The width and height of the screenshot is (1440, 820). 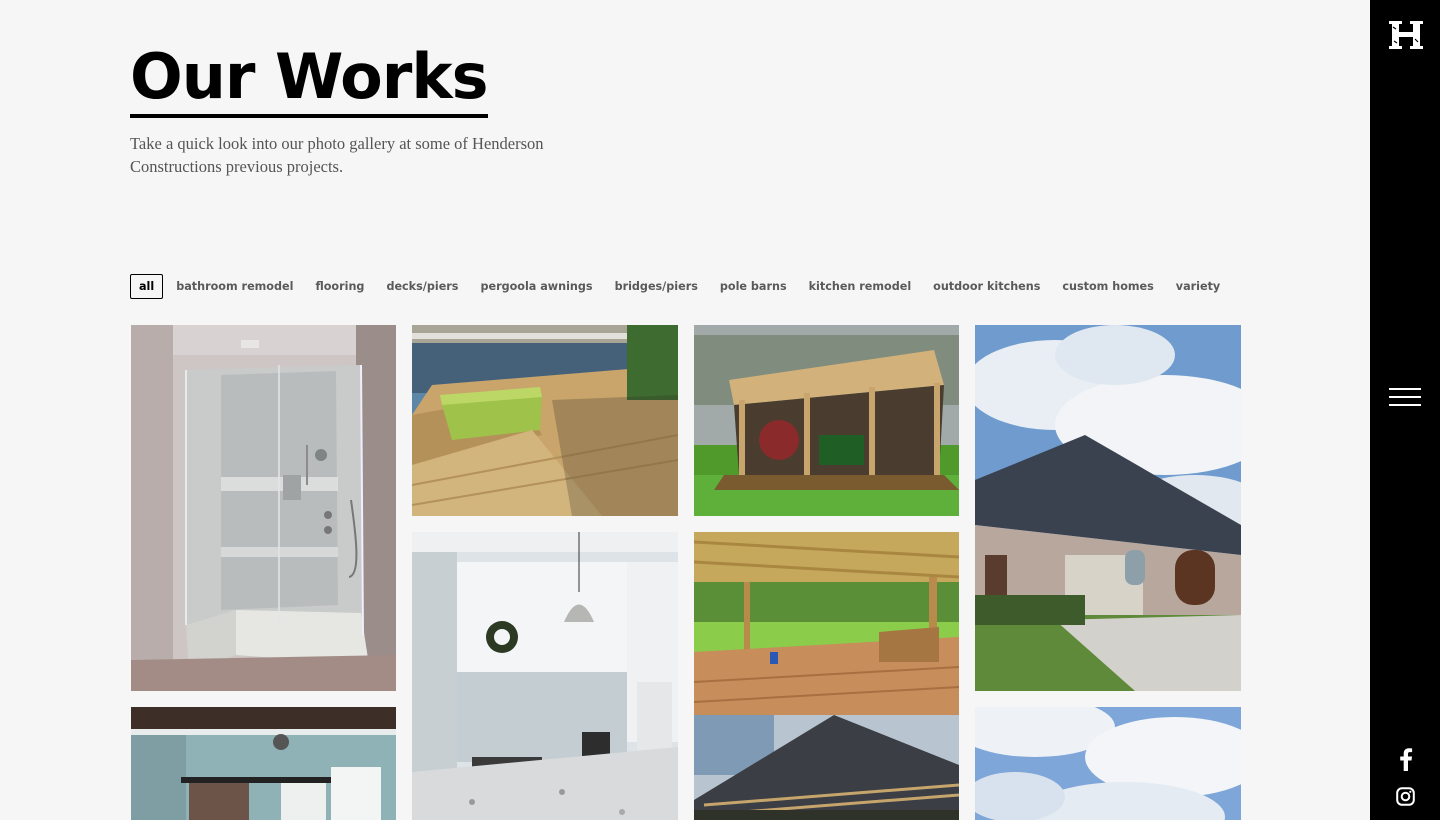 What do you see at coordinates (826, 623) in the screenshot?
I see `gallery-photo-covered-deck` at bounding box center [826, 623].